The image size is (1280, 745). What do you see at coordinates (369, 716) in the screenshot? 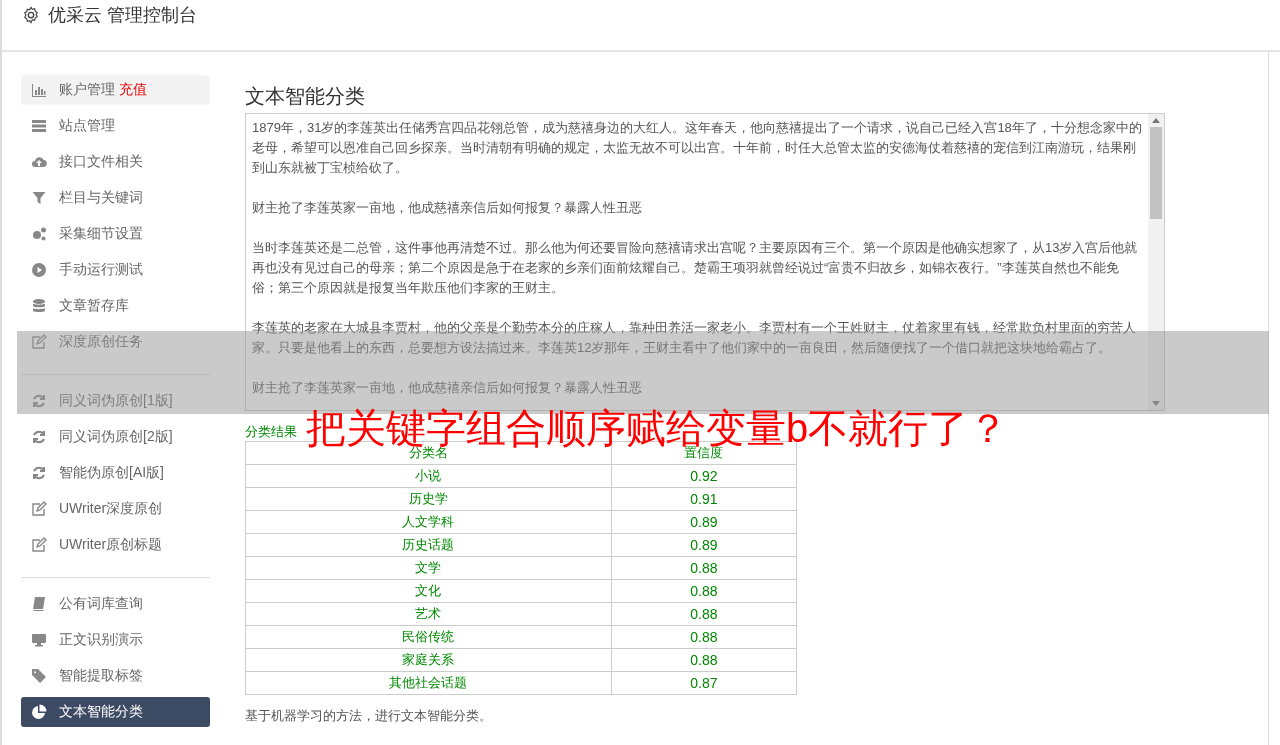
I see `description-text: 基于机器学习的方法，进行文本智能分类。` at bounding box center [369, 716].